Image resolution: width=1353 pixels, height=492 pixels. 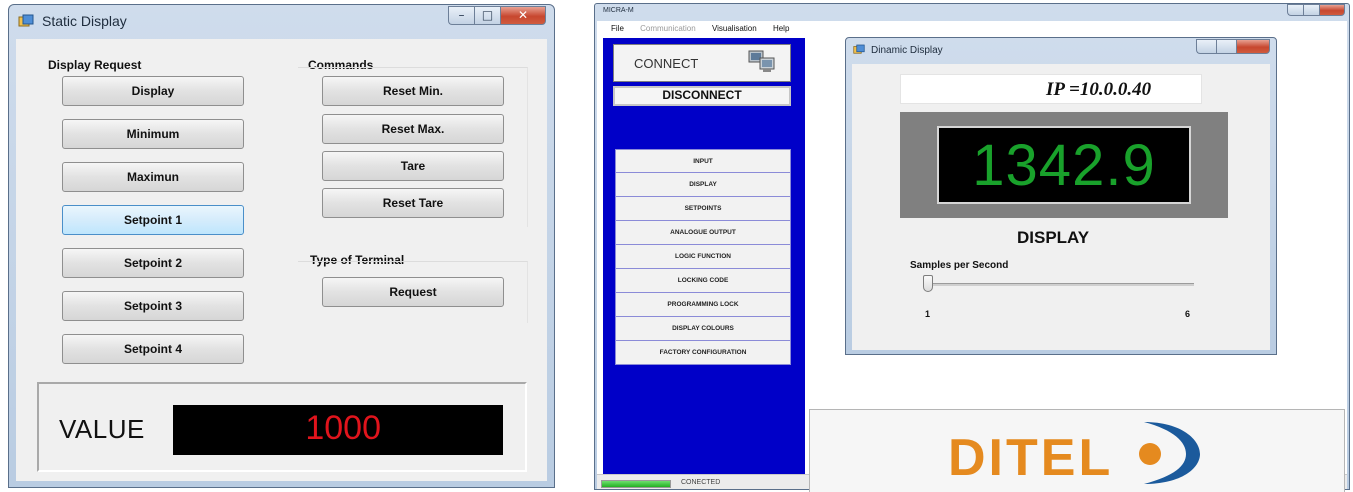 What do you see at coordinates (413, 292) in the screenshot?
I see `request-button: Request` at bounding box center [413, 292].